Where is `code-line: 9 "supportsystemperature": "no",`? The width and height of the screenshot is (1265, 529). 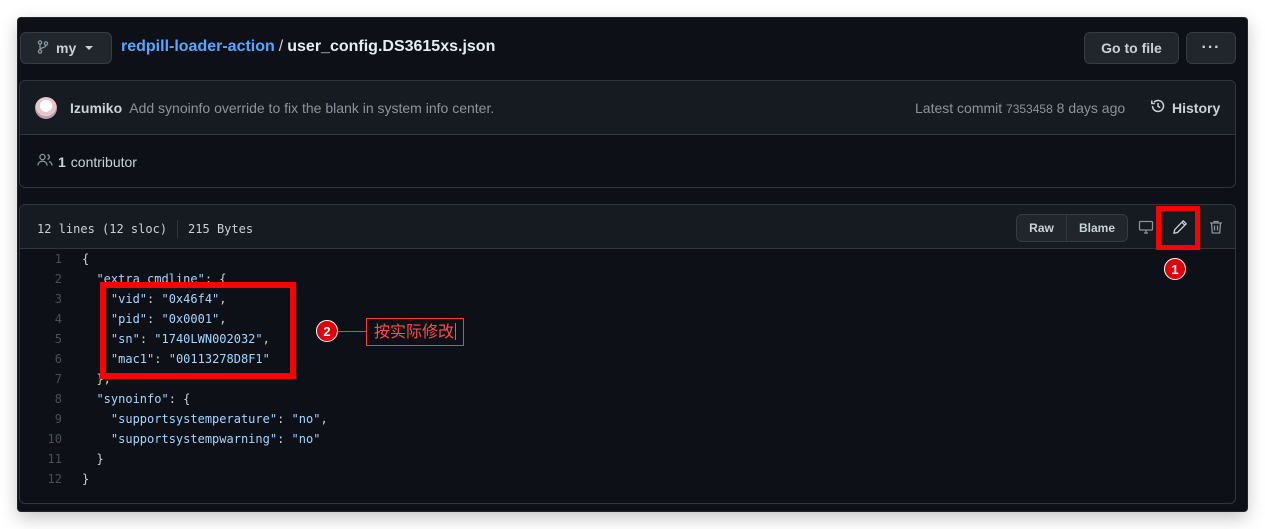 code-line: 9 "supportsystemperature": "no", is located at coordinates (627, 419).